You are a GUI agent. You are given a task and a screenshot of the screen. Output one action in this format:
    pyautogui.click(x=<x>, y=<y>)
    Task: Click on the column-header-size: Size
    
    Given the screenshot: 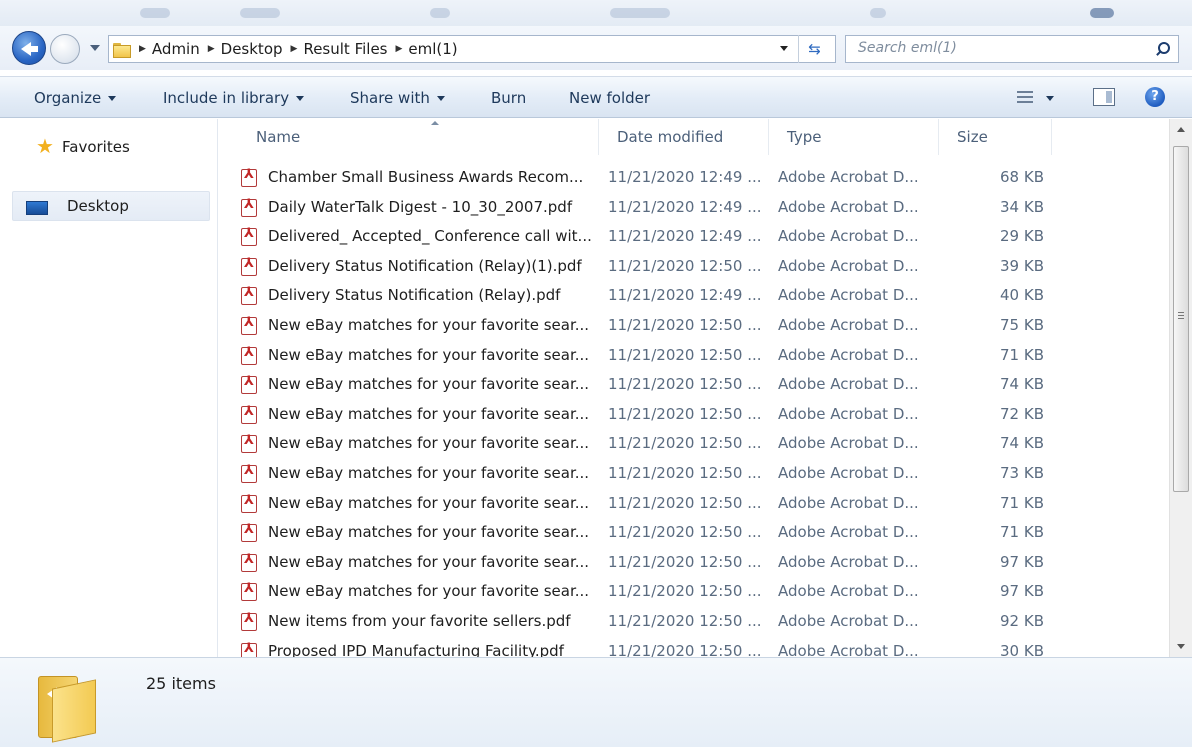 What is the action you would take?
    pyautogui.click(x=995, y=137)
    